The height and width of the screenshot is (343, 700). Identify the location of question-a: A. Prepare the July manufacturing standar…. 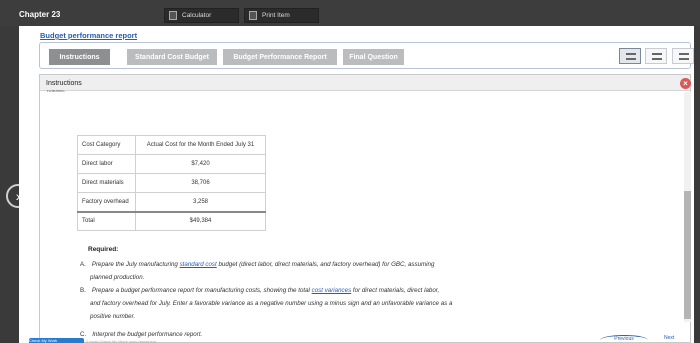
(290, 271).